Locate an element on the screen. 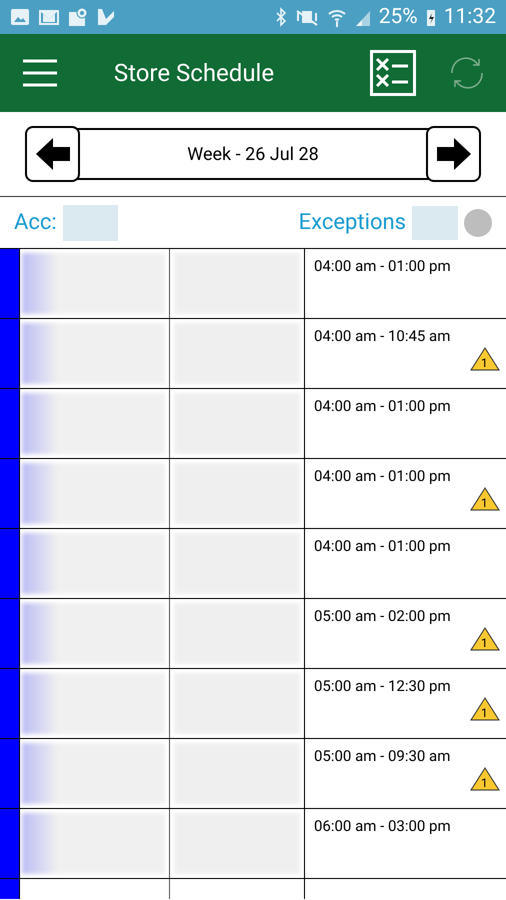  next-week-button is located at coordinates (453, 154).